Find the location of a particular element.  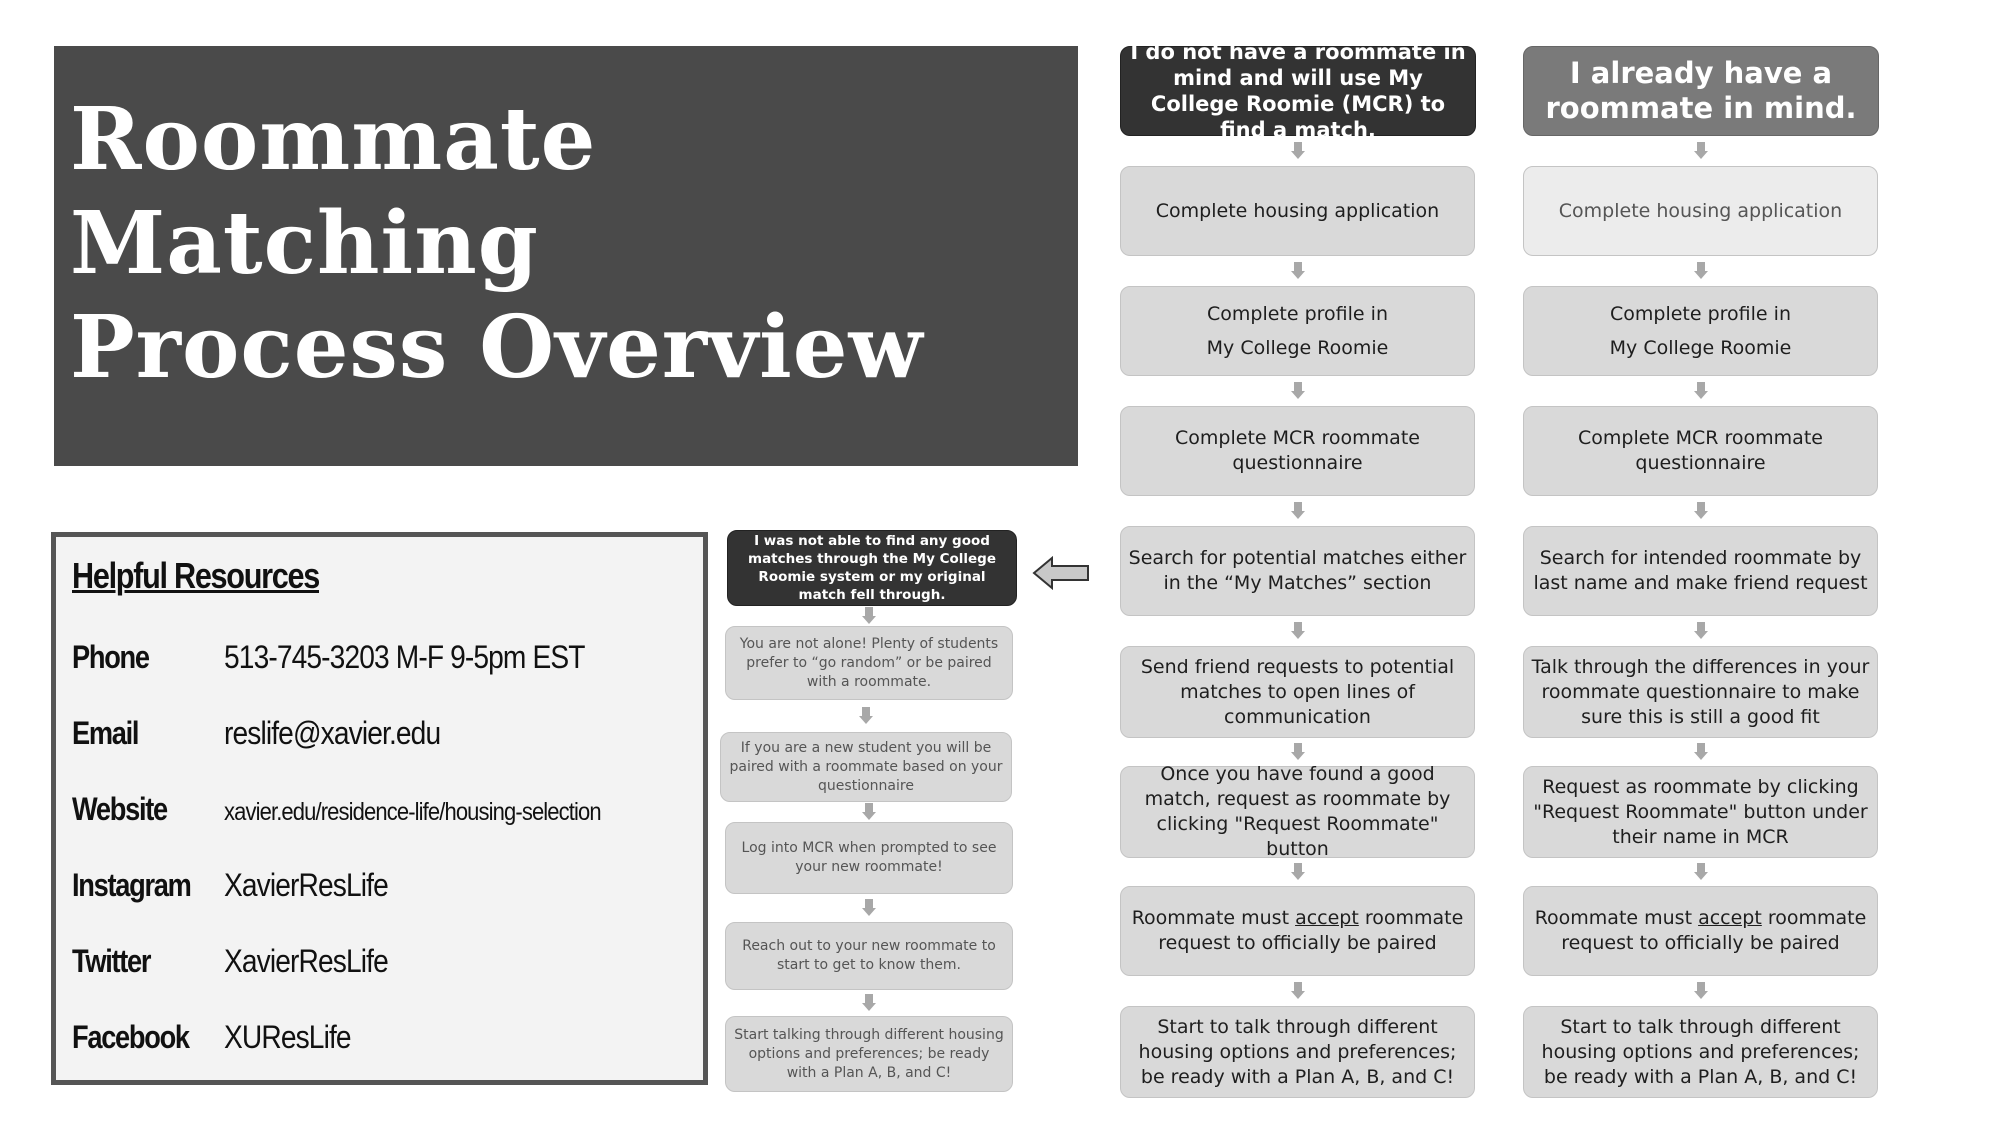

title-line-1: Roommate Matching is located at coordinates (333, 191).